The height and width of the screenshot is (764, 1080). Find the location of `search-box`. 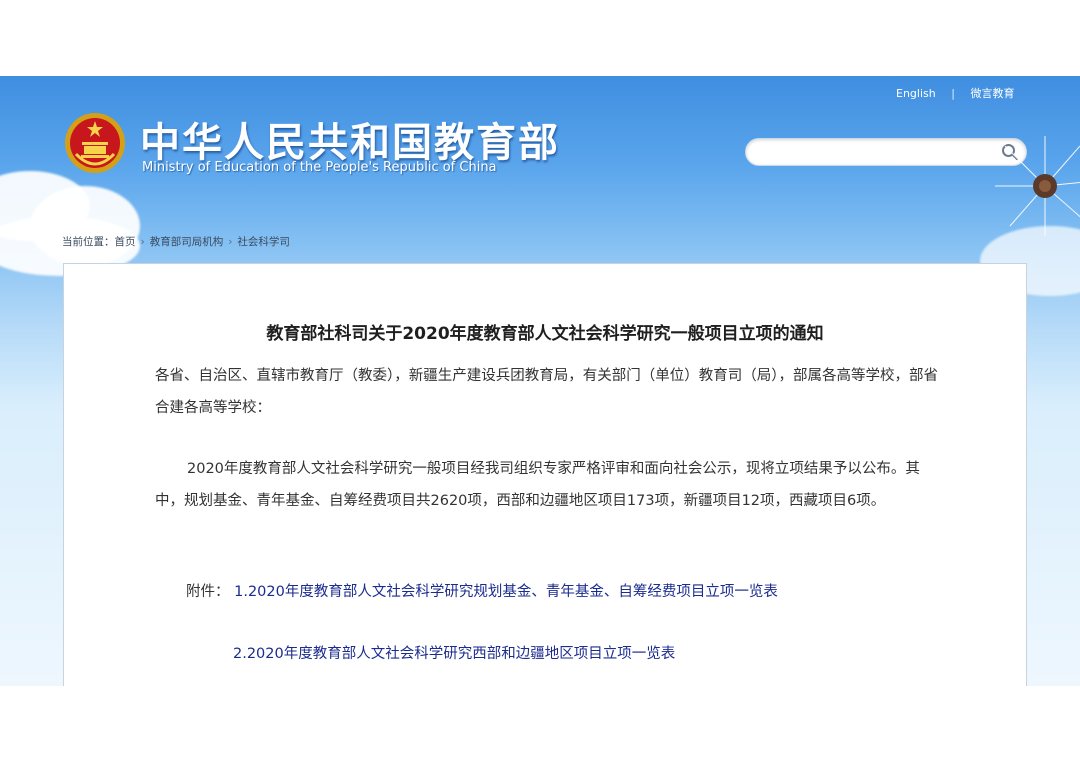

search-box is located at coordinates (886, 152).